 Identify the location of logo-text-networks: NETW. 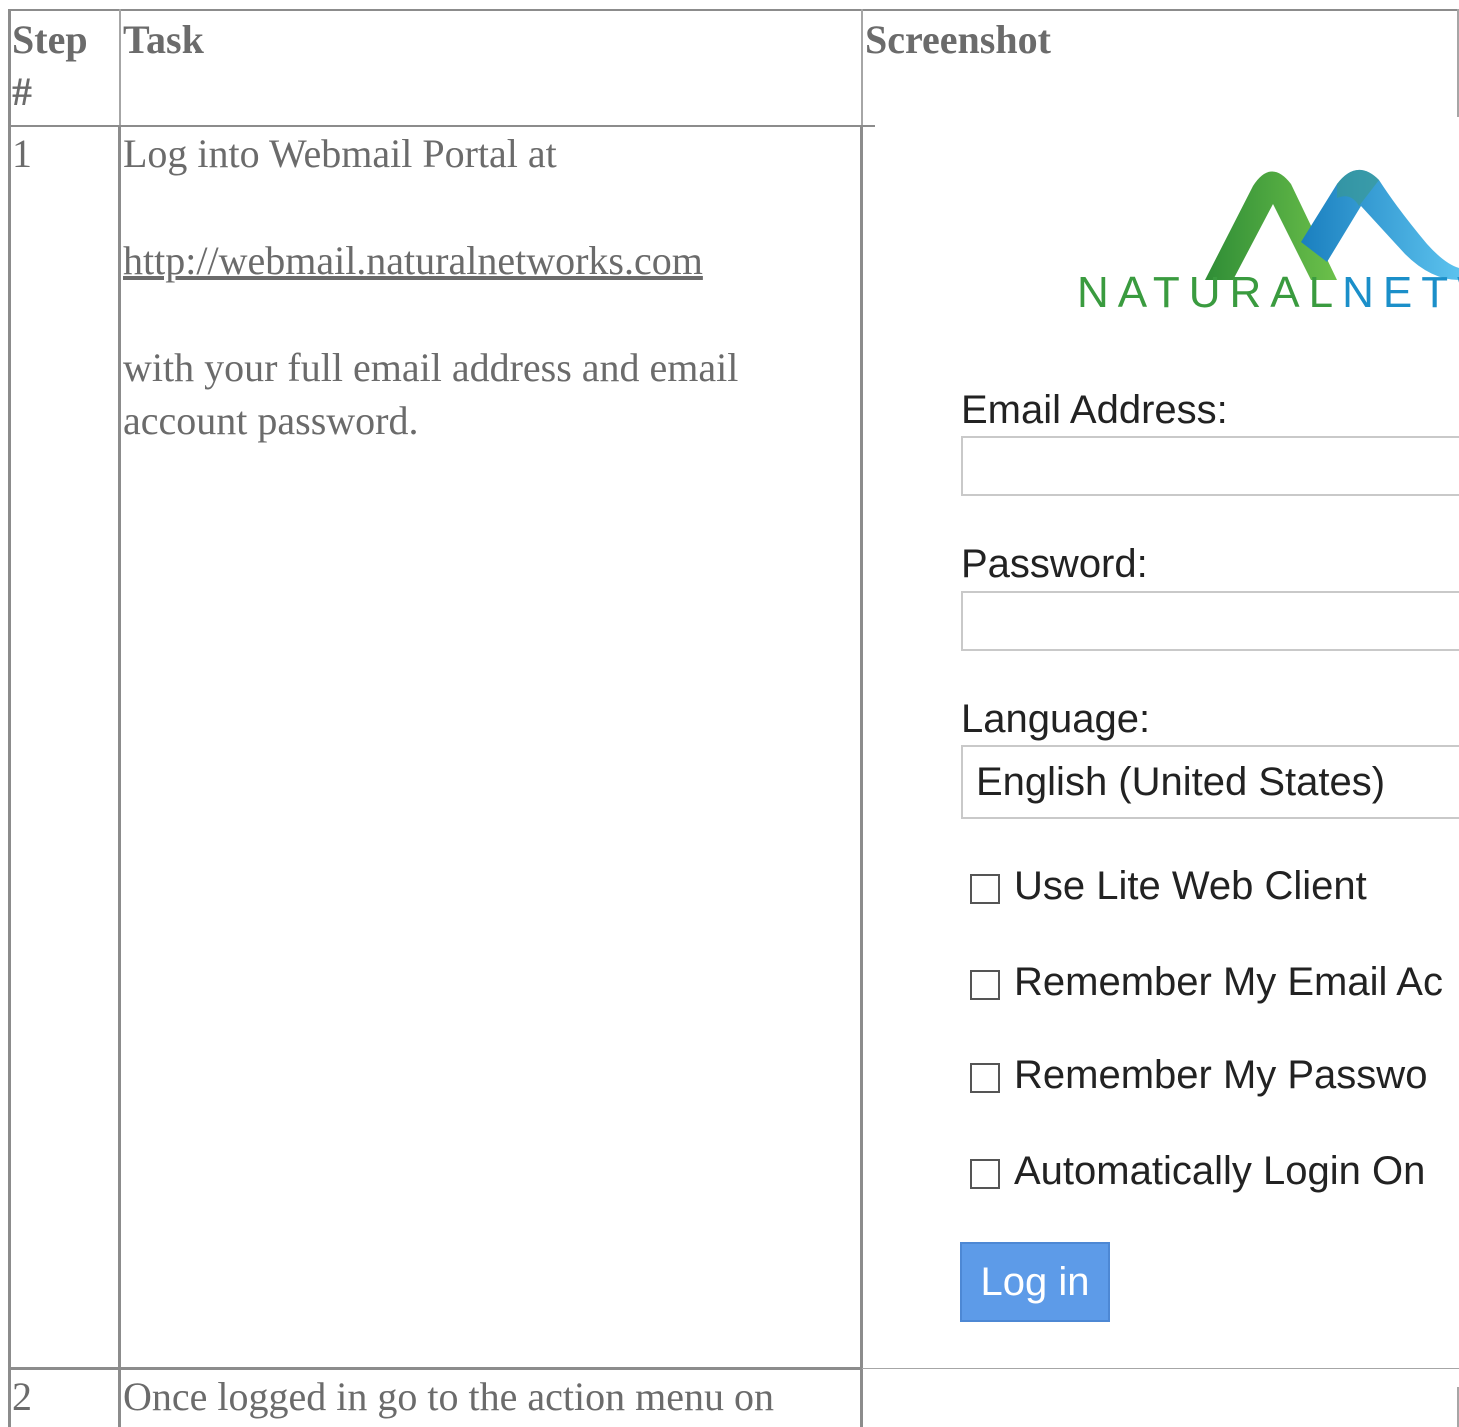
(1400, 292).